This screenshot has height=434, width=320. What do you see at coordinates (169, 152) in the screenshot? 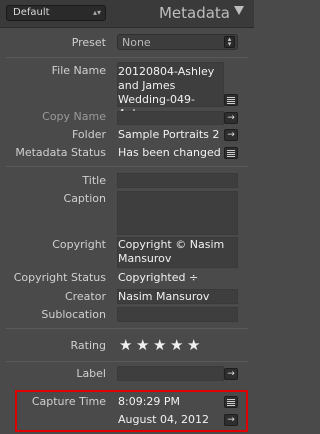
I see `metadata-status-value: Has been changed` at bounding box center [169, 152].